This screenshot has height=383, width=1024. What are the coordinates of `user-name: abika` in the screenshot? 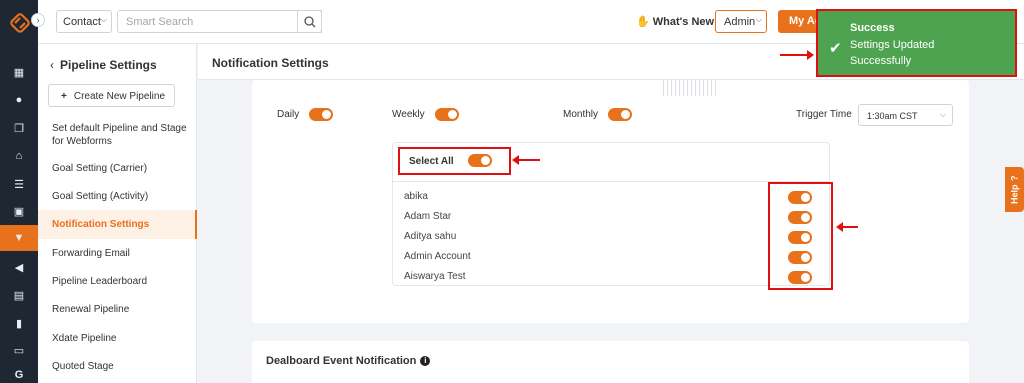 It's located at (416, 196).